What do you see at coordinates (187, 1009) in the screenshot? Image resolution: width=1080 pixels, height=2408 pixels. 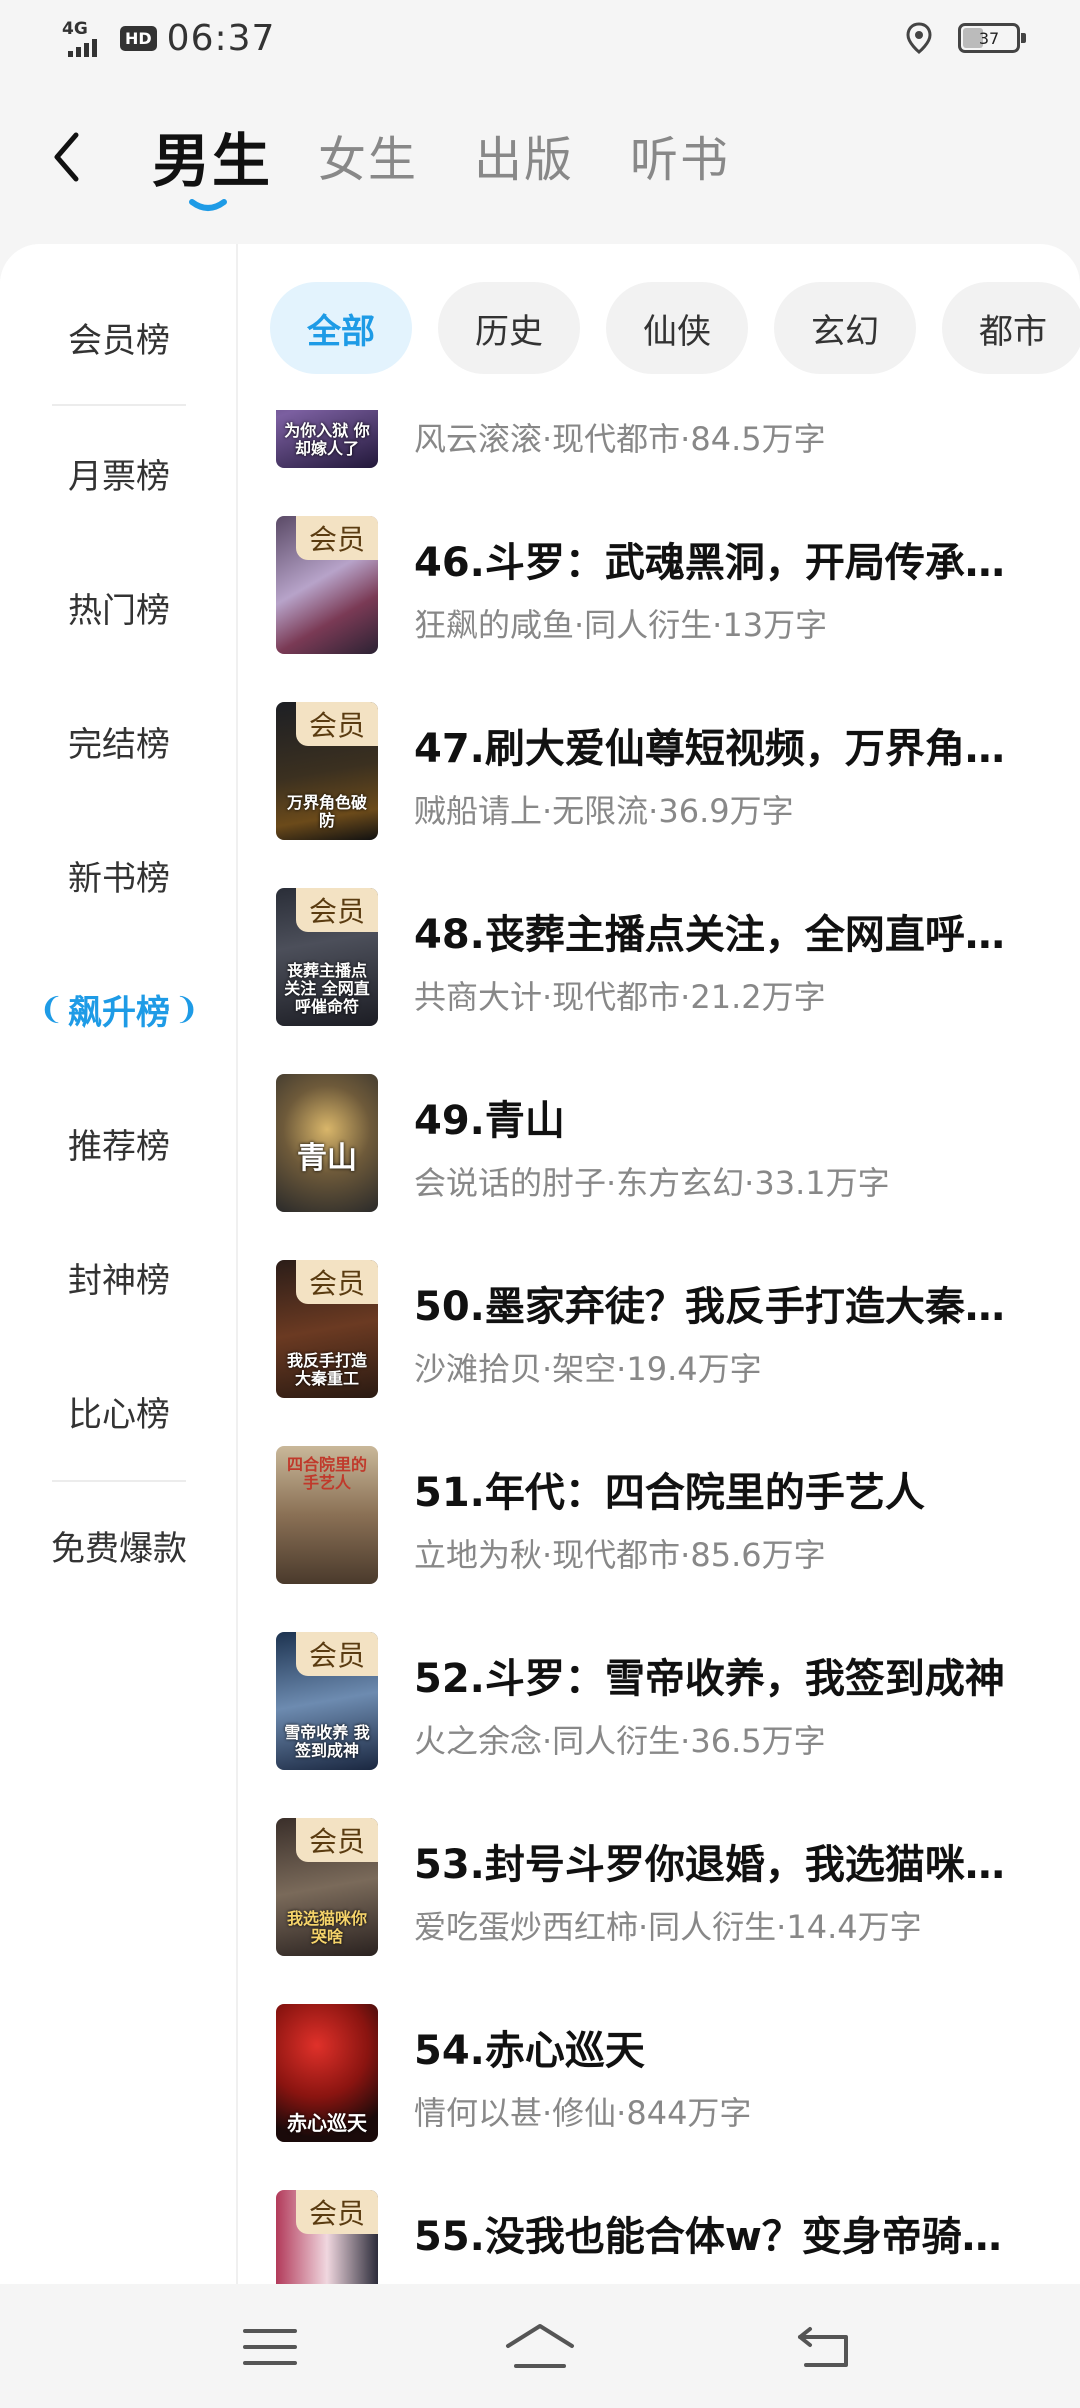 I see `laurel-right-icon: ❩` at bounding box center [187, 1009].